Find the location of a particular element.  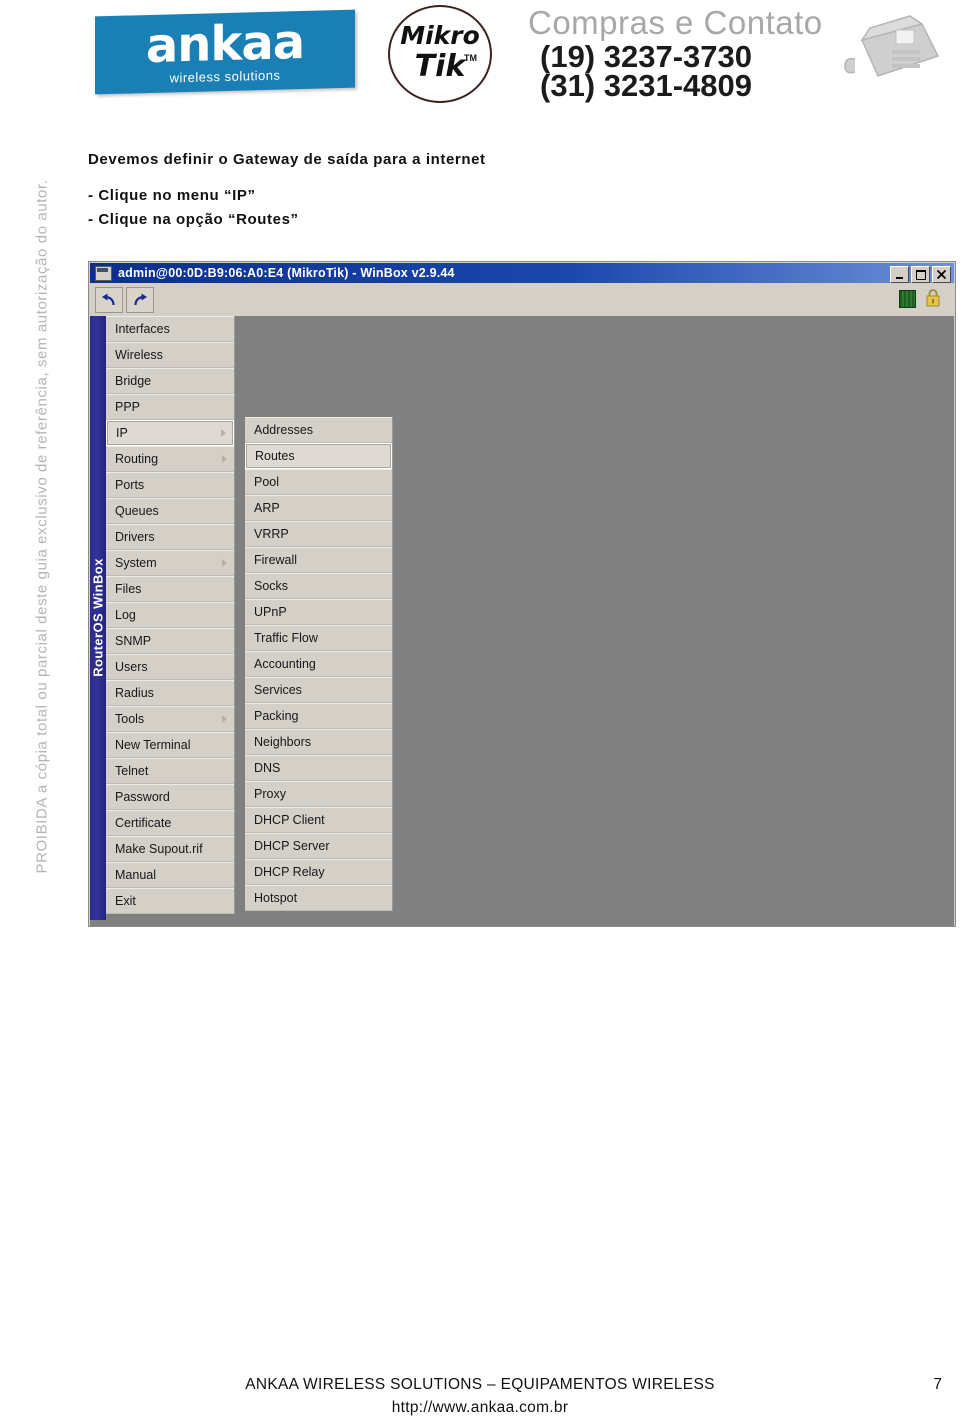

submenu-item-traffic-flow: Traffic Flow is located at coordinates (318, 638).